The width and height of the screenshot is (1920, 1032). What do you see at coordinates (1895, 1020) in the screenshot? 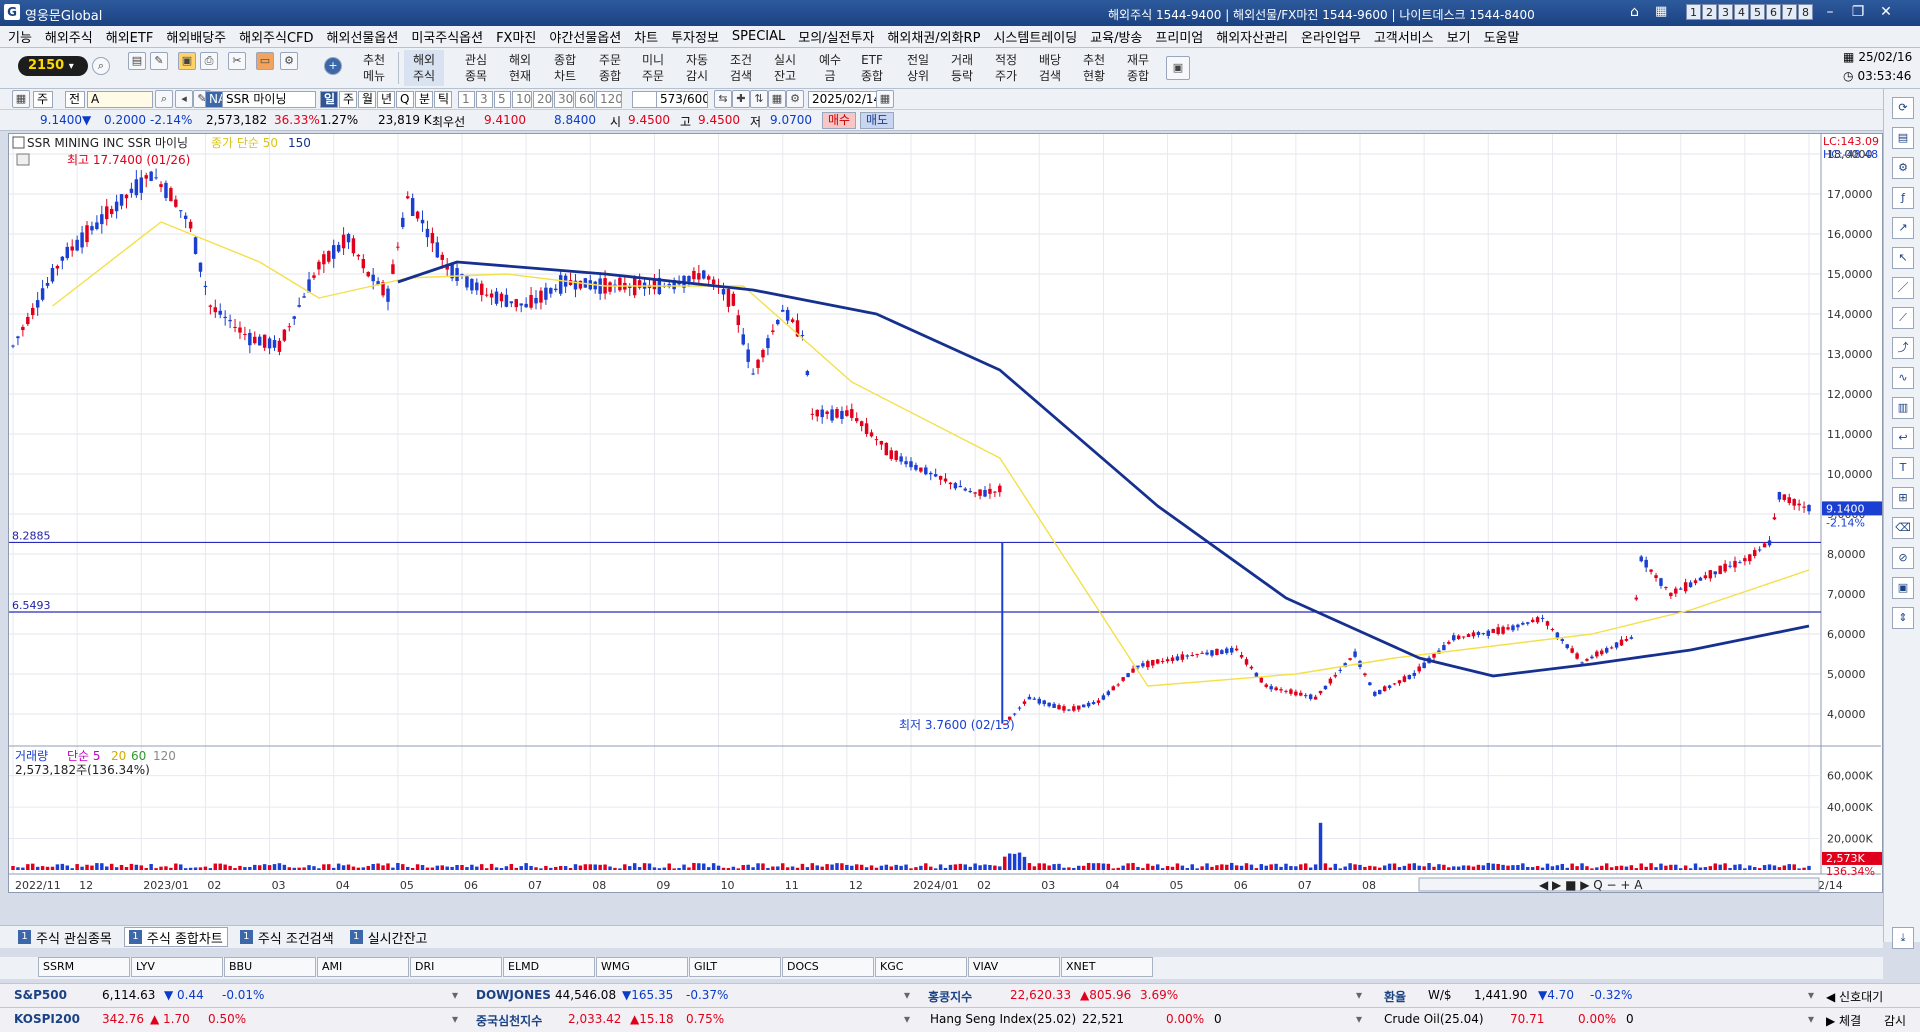
I see `alert-label: 감시` at bounding box center [1895, 1020].